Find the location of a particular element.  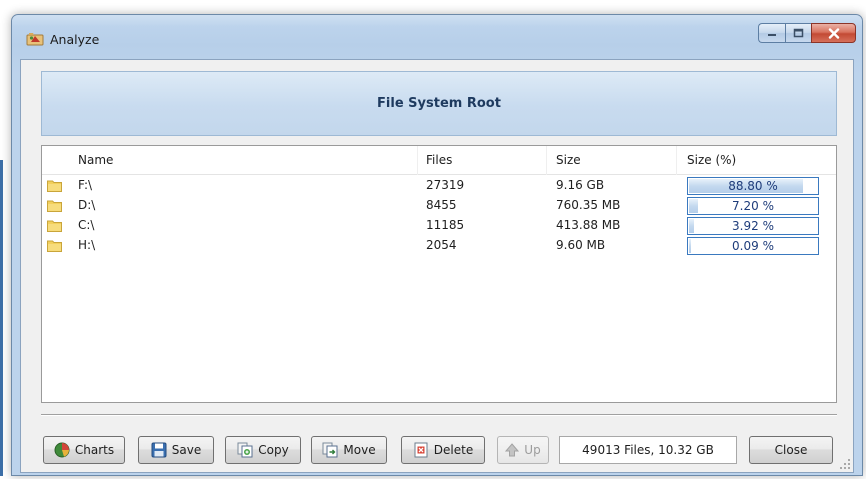

status-summary: 49013 Files, 10.32 GB is located at coordinates (648, 450).